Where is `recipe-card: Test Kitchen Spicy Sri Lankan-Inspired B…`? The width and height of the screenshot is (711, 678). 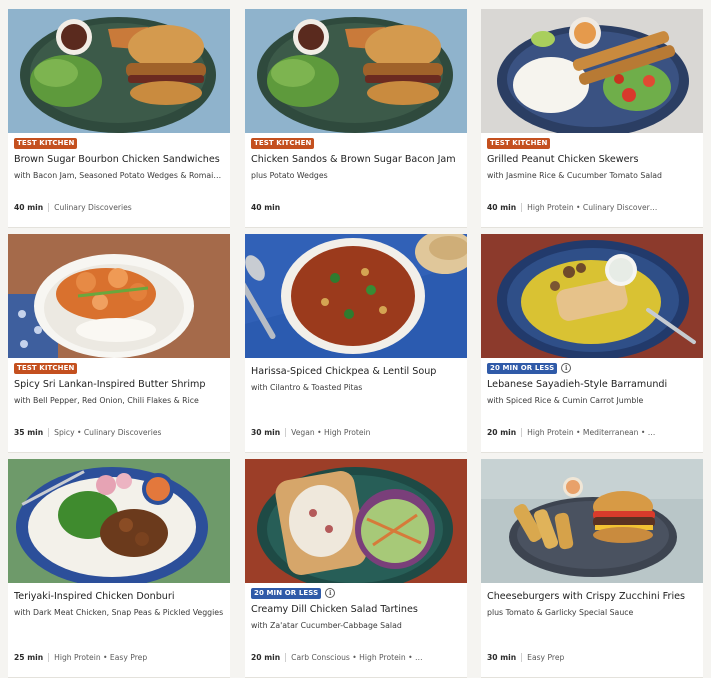
recipe-card: Test Kitchen Spicy Sri Lankan-Inspired B… is located at coordinates (119, 343).